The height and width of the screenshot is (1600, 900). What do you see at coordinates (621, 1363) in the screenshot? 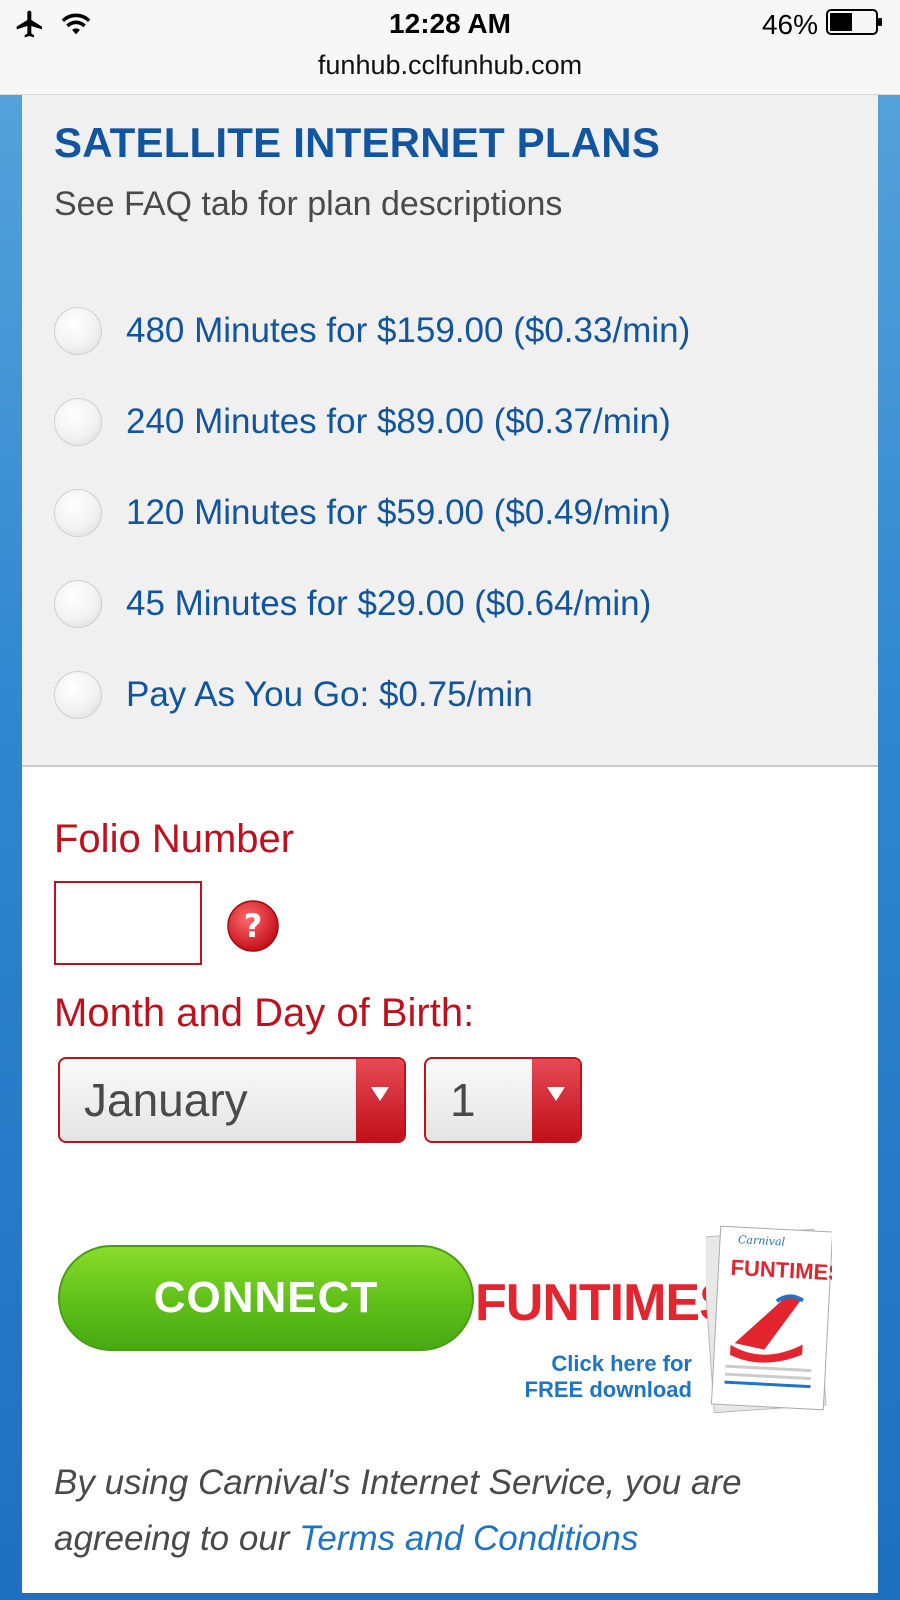
I see `cta-line-1: Click here for` at bounding box center [621, 1363].